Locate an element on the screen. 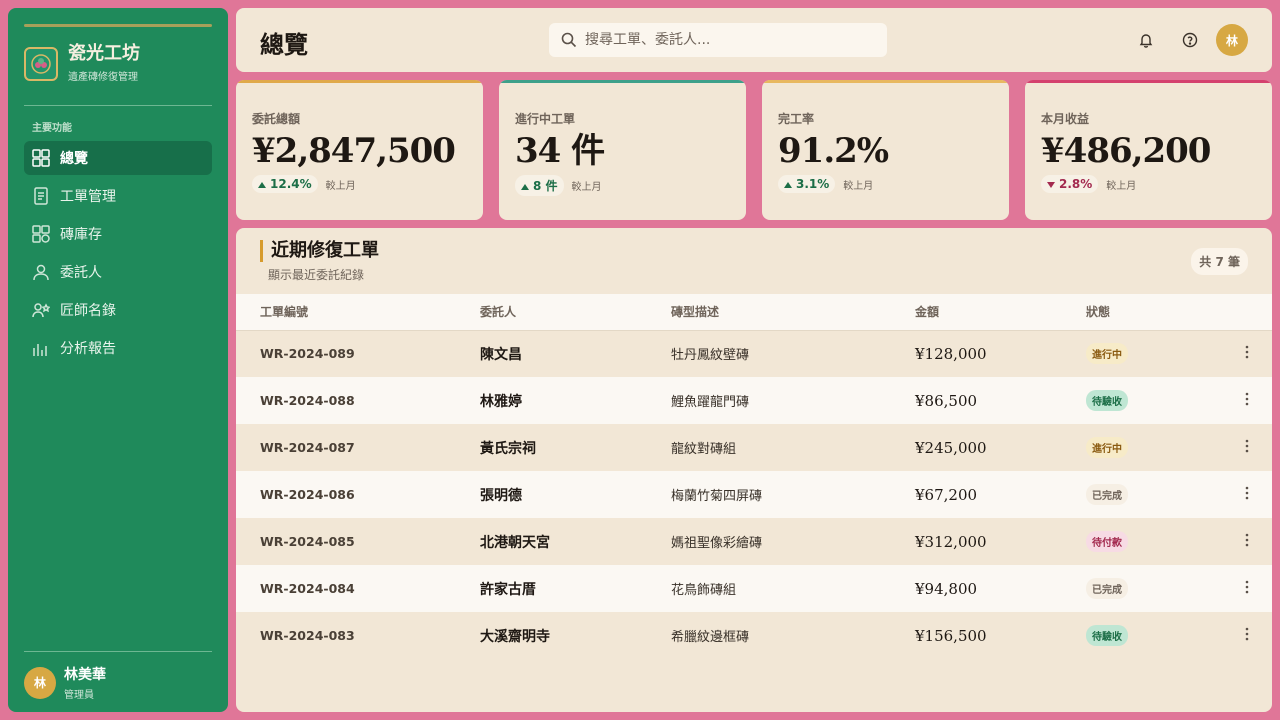  order-amount: ¥67,200 is located at coordinates (946, 494).